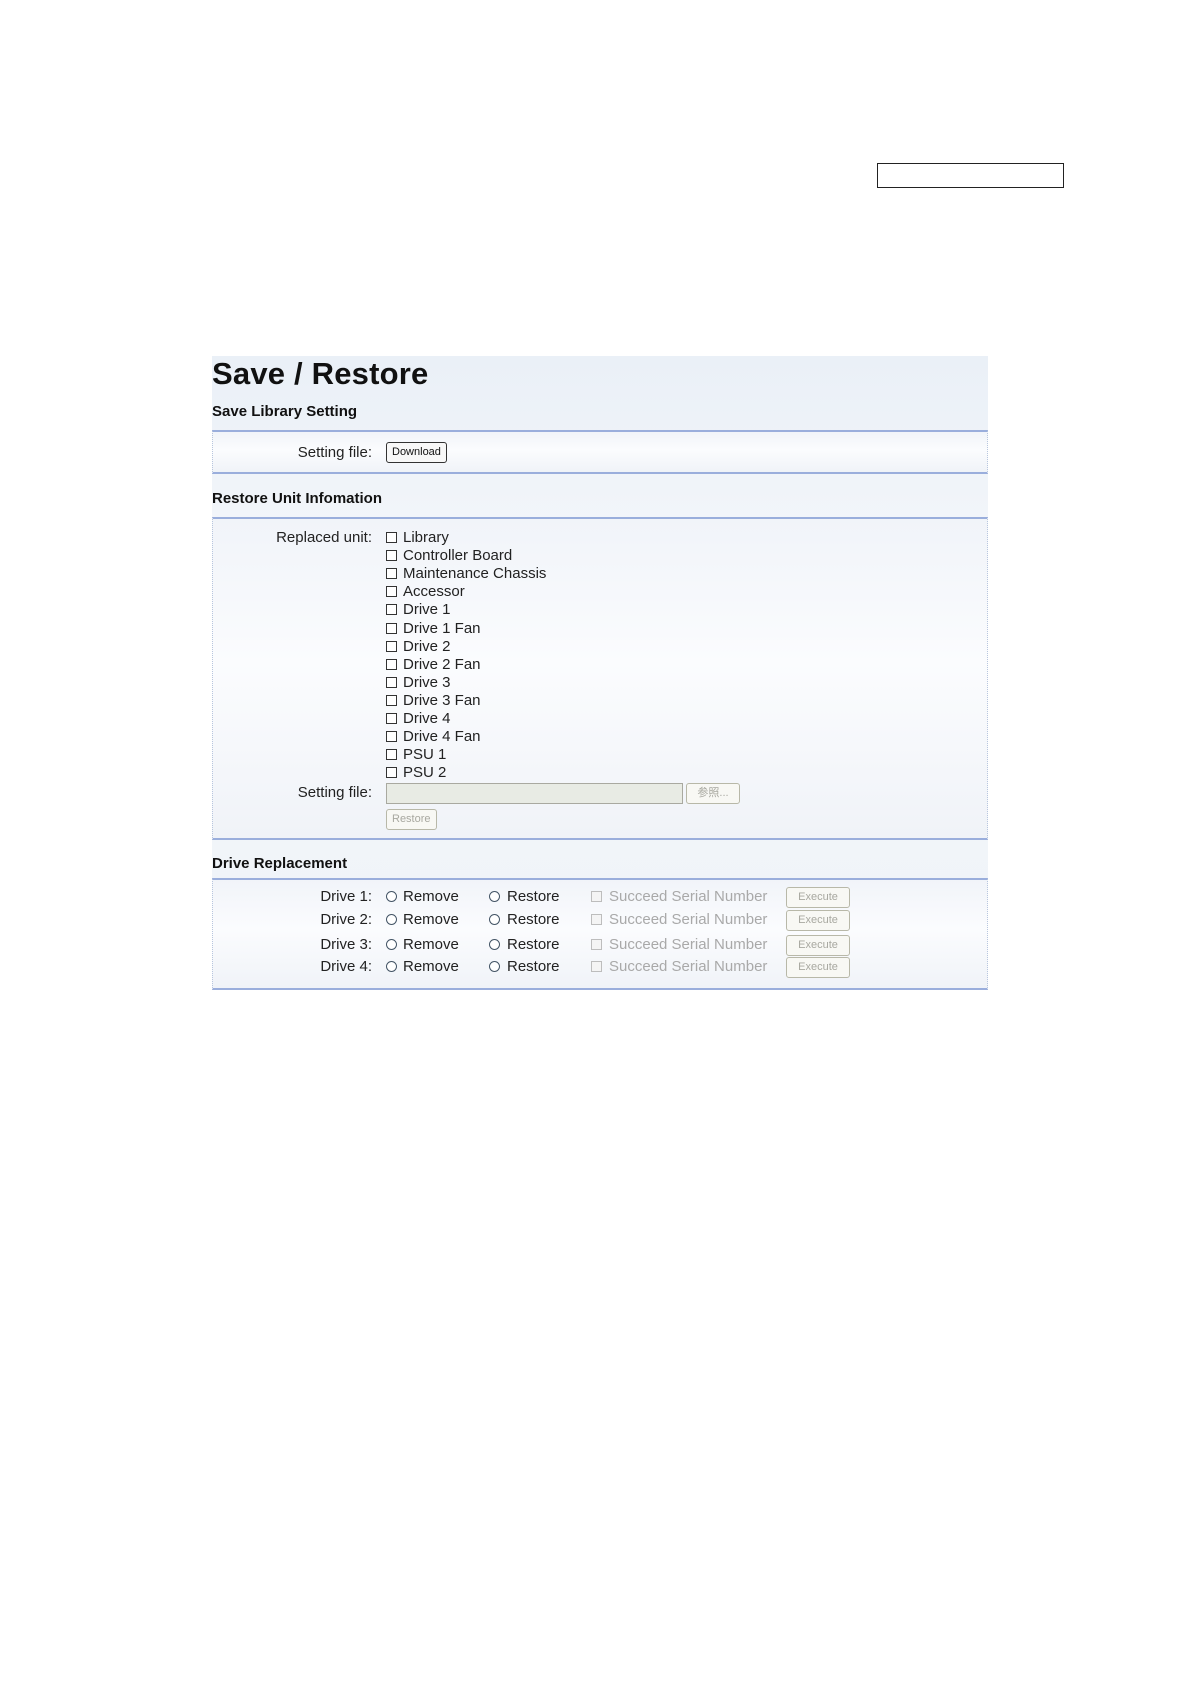 Image resolution: width=1191 pixels, height=1684 pixels. Describe the element at coordinates (427, 682) in the screenshot. I see `unit-checkbox-label: Drive 3` at that location.